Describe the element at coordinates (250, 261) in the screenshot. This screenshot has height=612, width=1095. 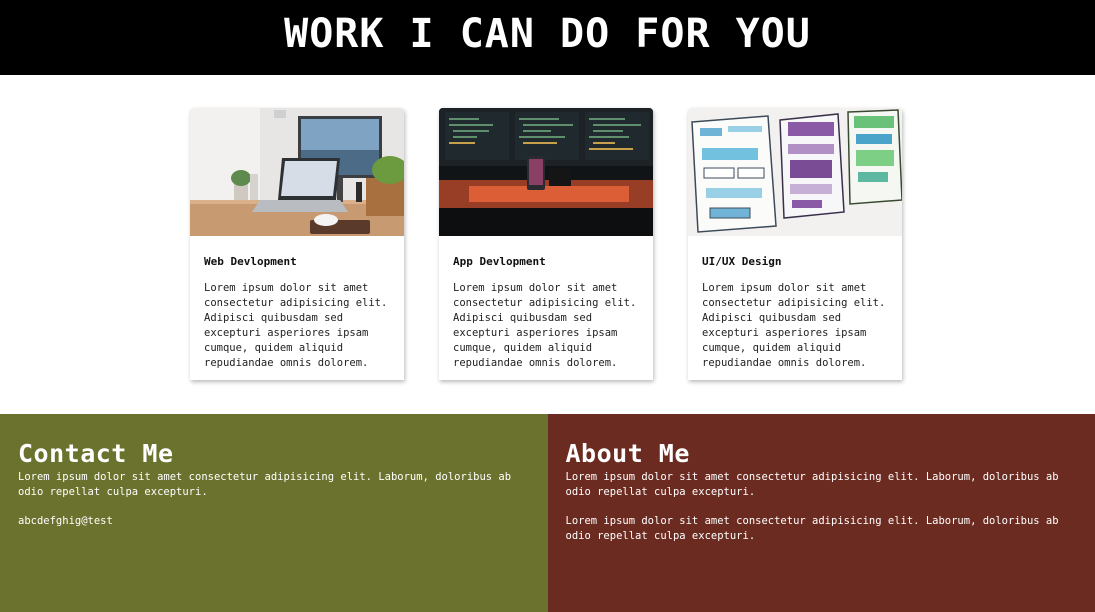
I see `card-title: Web Devlopment` at that location.